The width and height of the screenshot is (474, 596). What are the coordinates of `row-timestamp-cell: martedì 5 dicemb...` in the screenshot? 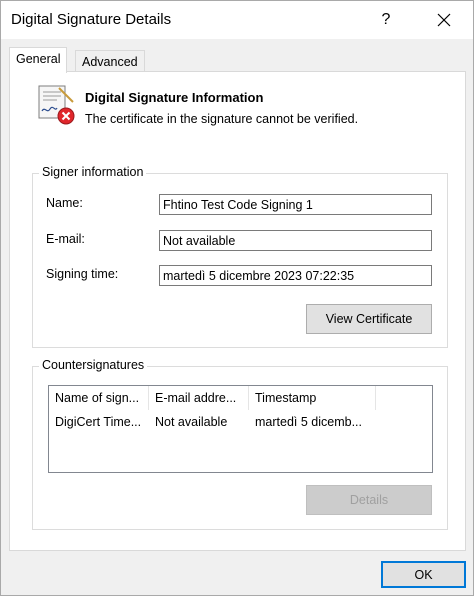 It's located at (308, 422).